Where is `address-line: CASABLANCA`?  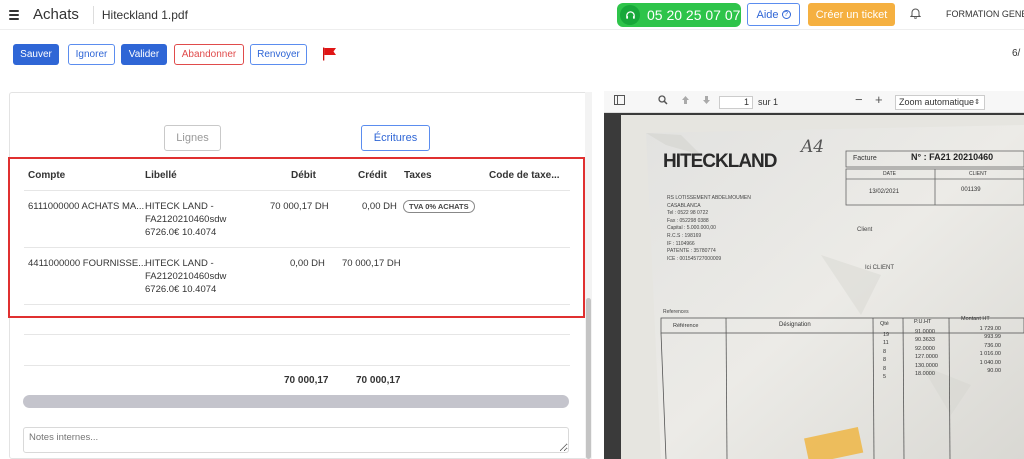 address-line: CASABLANCA is located at coordinates (684, 205).